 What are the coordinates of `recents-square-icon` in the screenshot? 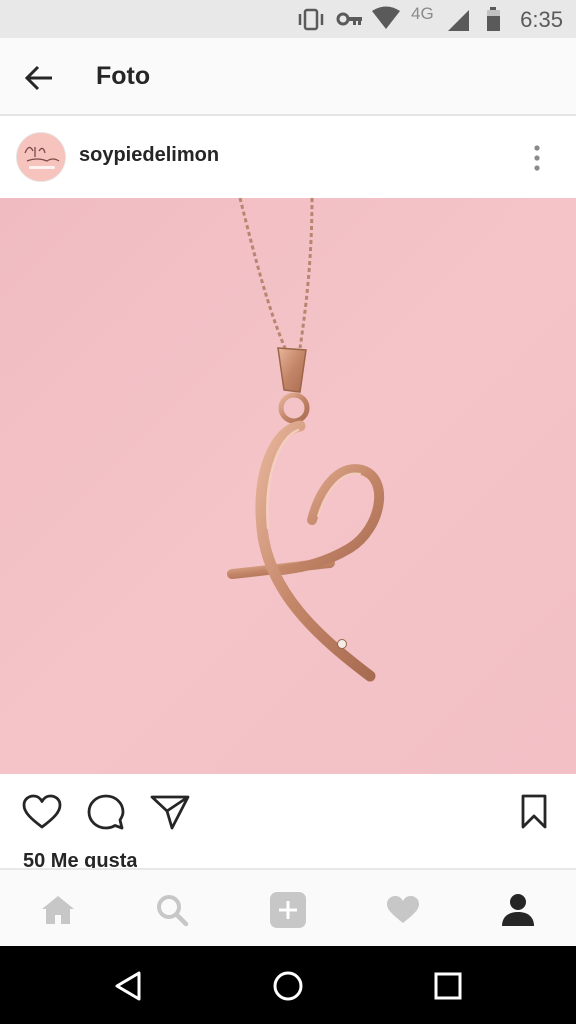 It's located at (448, 986).